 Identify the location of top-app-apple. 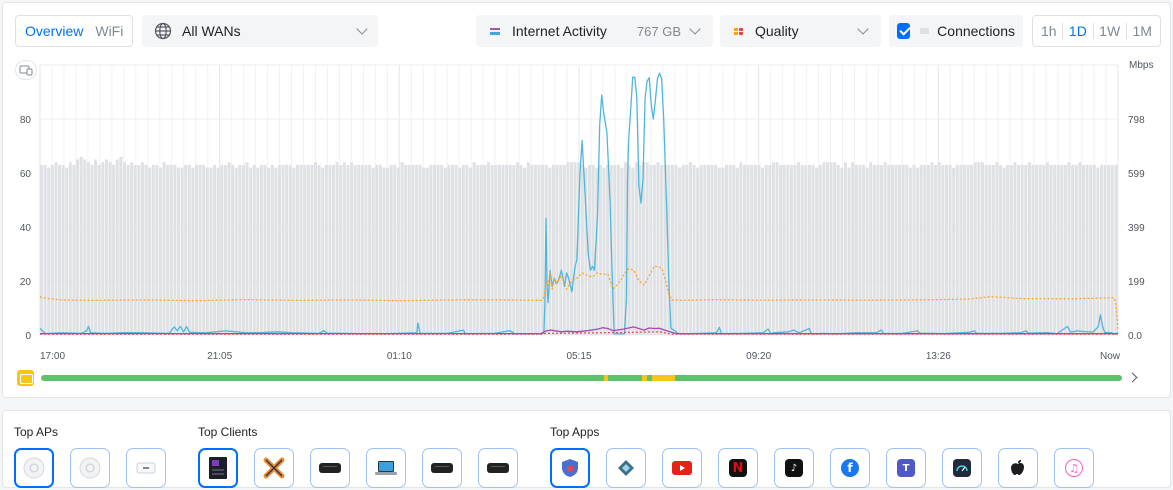
(1018, 468).